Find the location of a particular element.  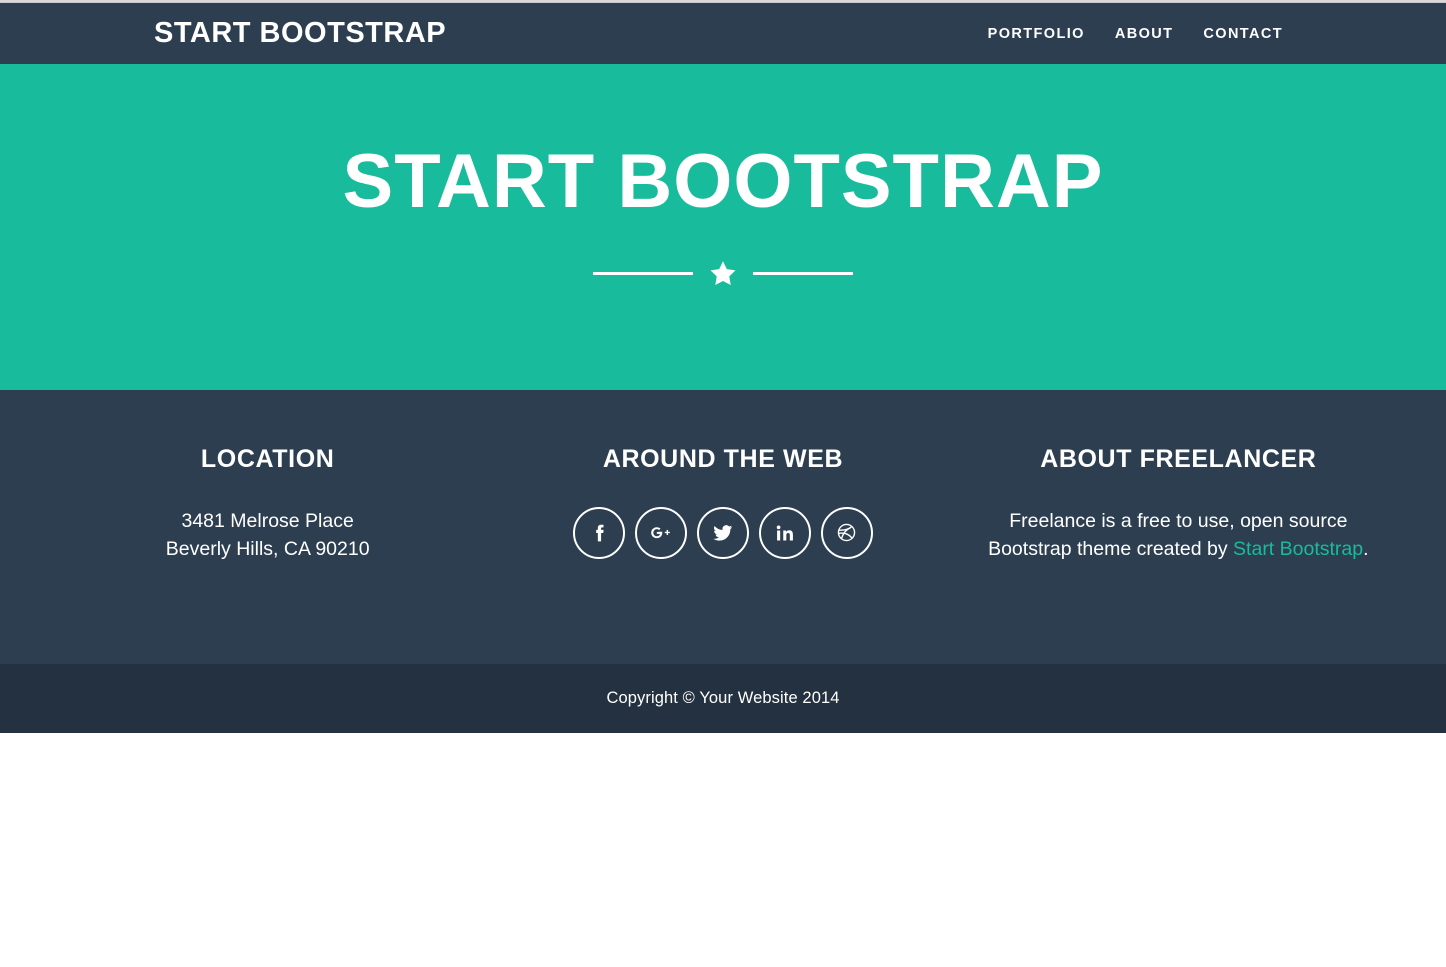

about-heading: About Freelancer is located at coordinates (1178, 459).